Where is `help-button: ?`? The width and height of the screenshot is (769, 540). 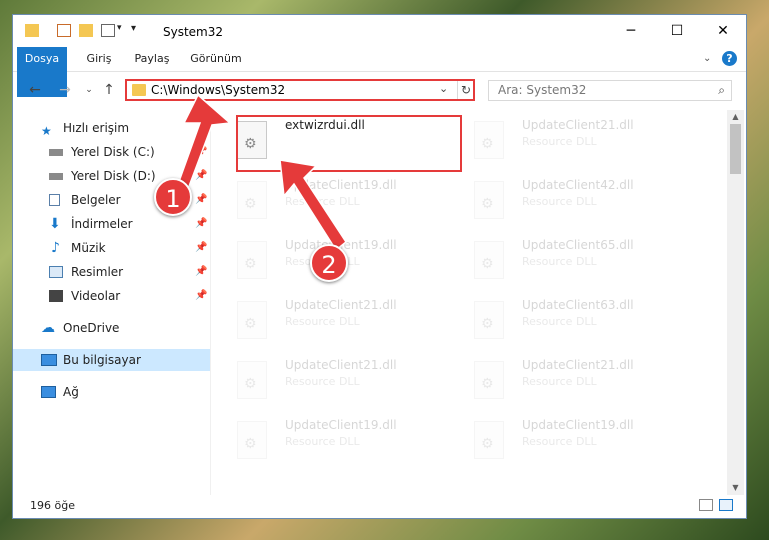 help-button: ? is located at coordinates (729, 58).